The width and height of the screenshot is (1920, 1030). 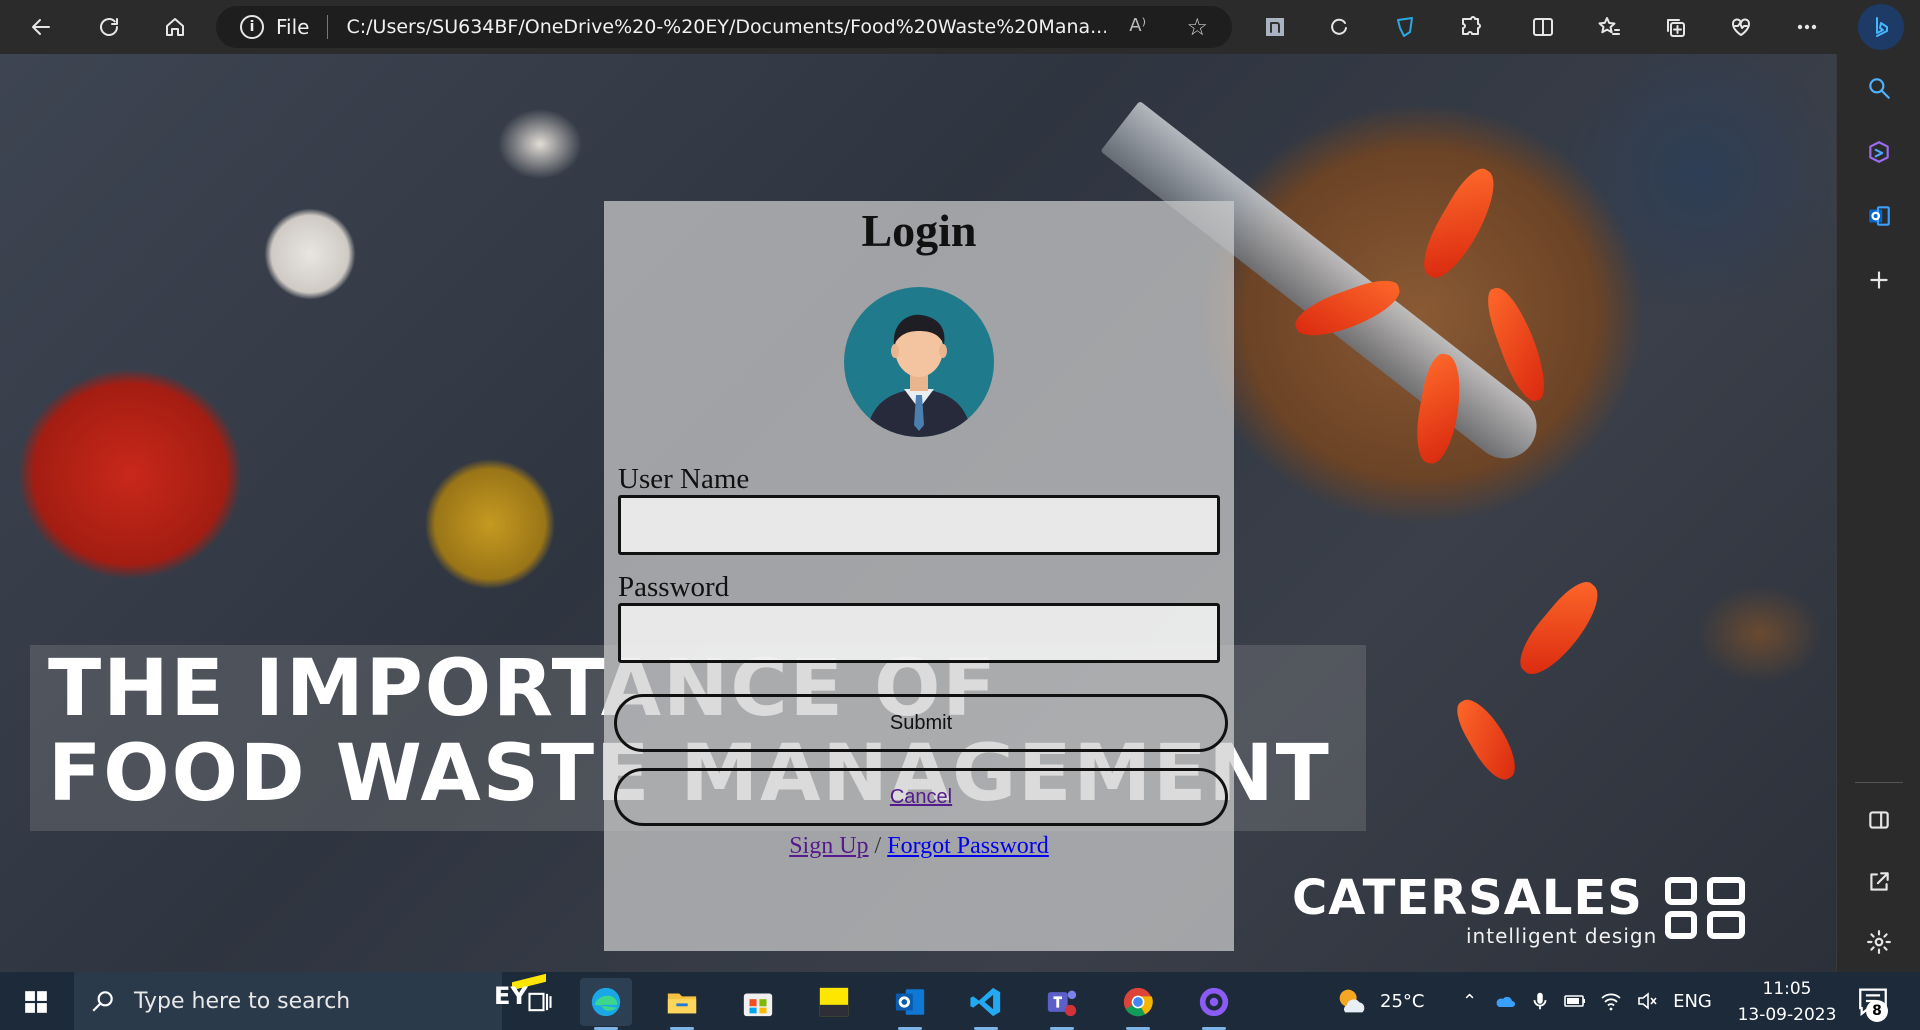 I want to click on shield-extension-icon, so click(x=1405, y=27).